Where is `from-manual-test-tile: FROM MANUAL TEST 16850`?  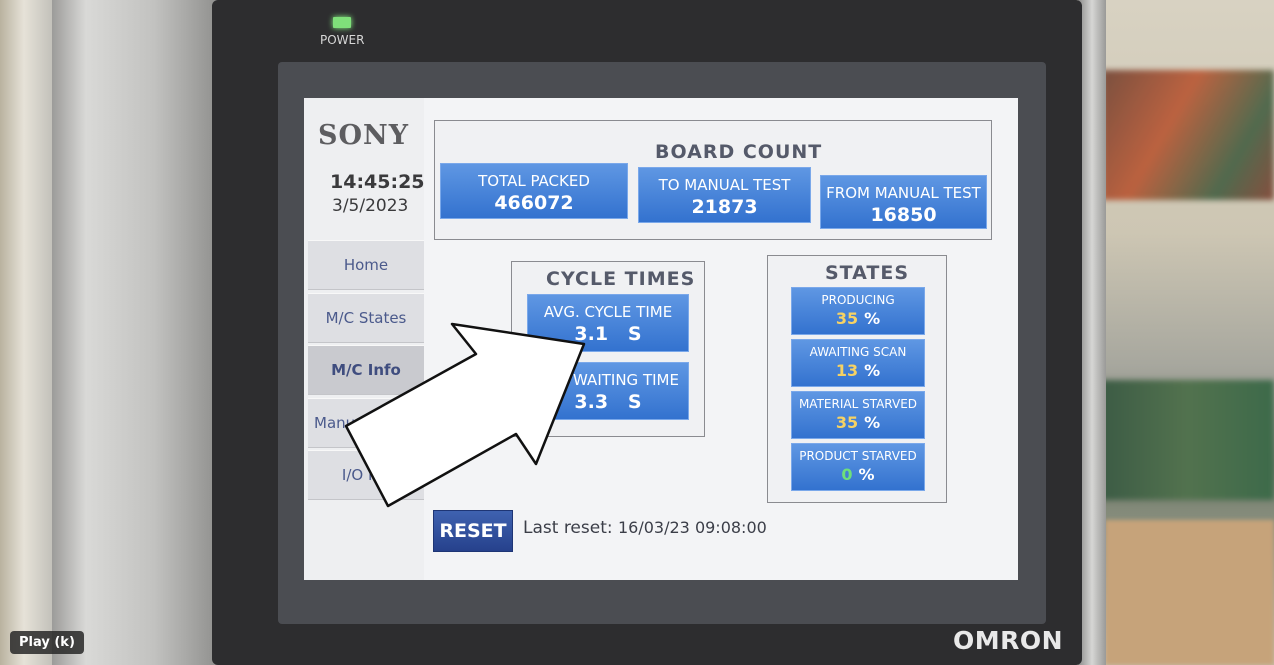 from-manual-test-tile: FROM MANUAL TEST 16850 is located at coordinates (903, 202).